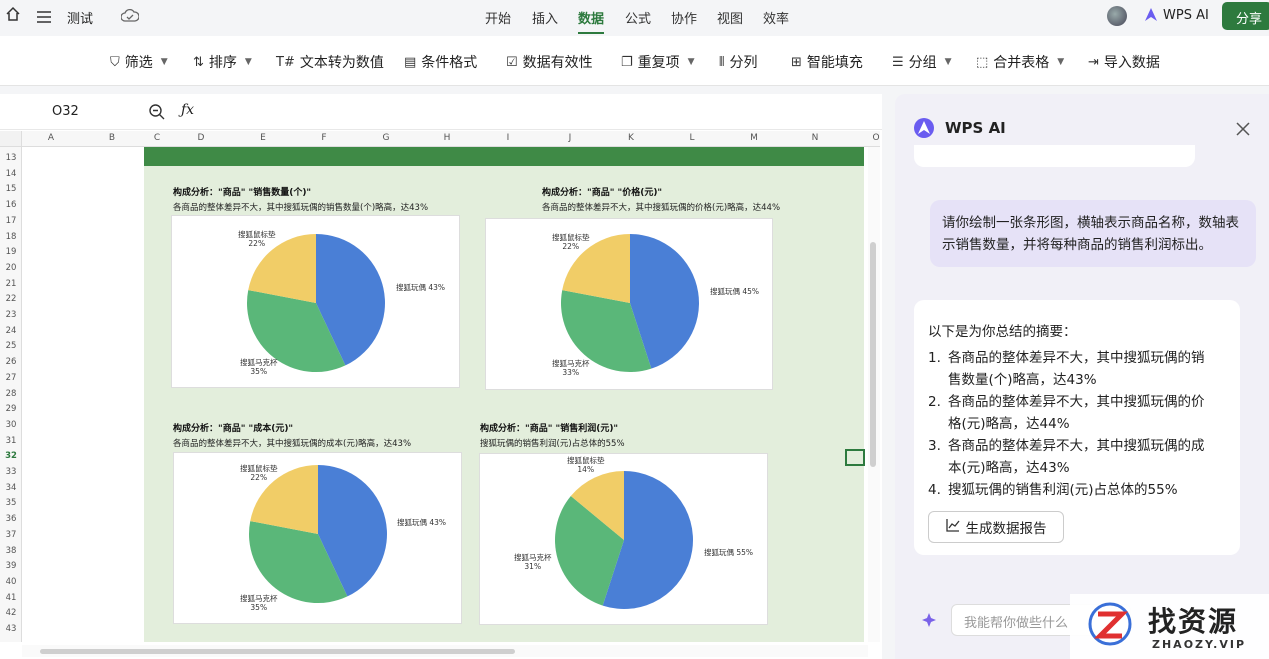  What do you see at coordinates (1243, 128) in the screenshot?
I see `close-icon` at bounding box center [1243, 128].